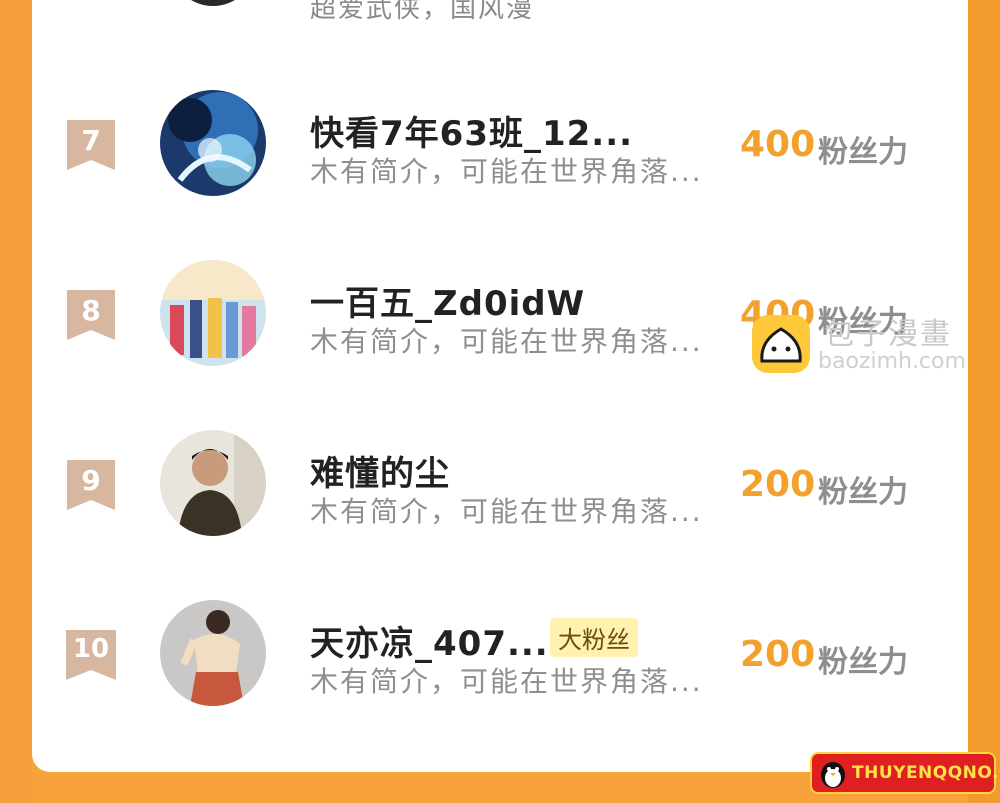 This screenshot has width=1000, height=803. I want to click on penguin-icon, so click(833, 775).